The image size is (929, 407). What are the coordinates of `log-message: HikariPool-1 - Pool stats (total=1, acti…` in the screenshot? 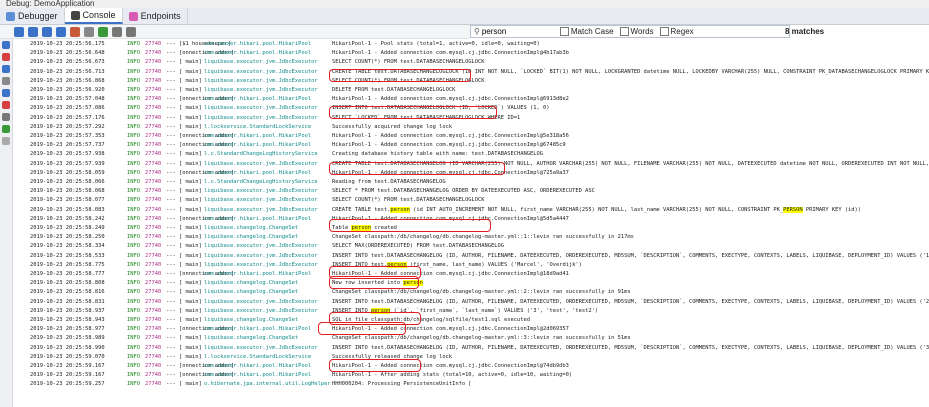 It's located at (436, 44).